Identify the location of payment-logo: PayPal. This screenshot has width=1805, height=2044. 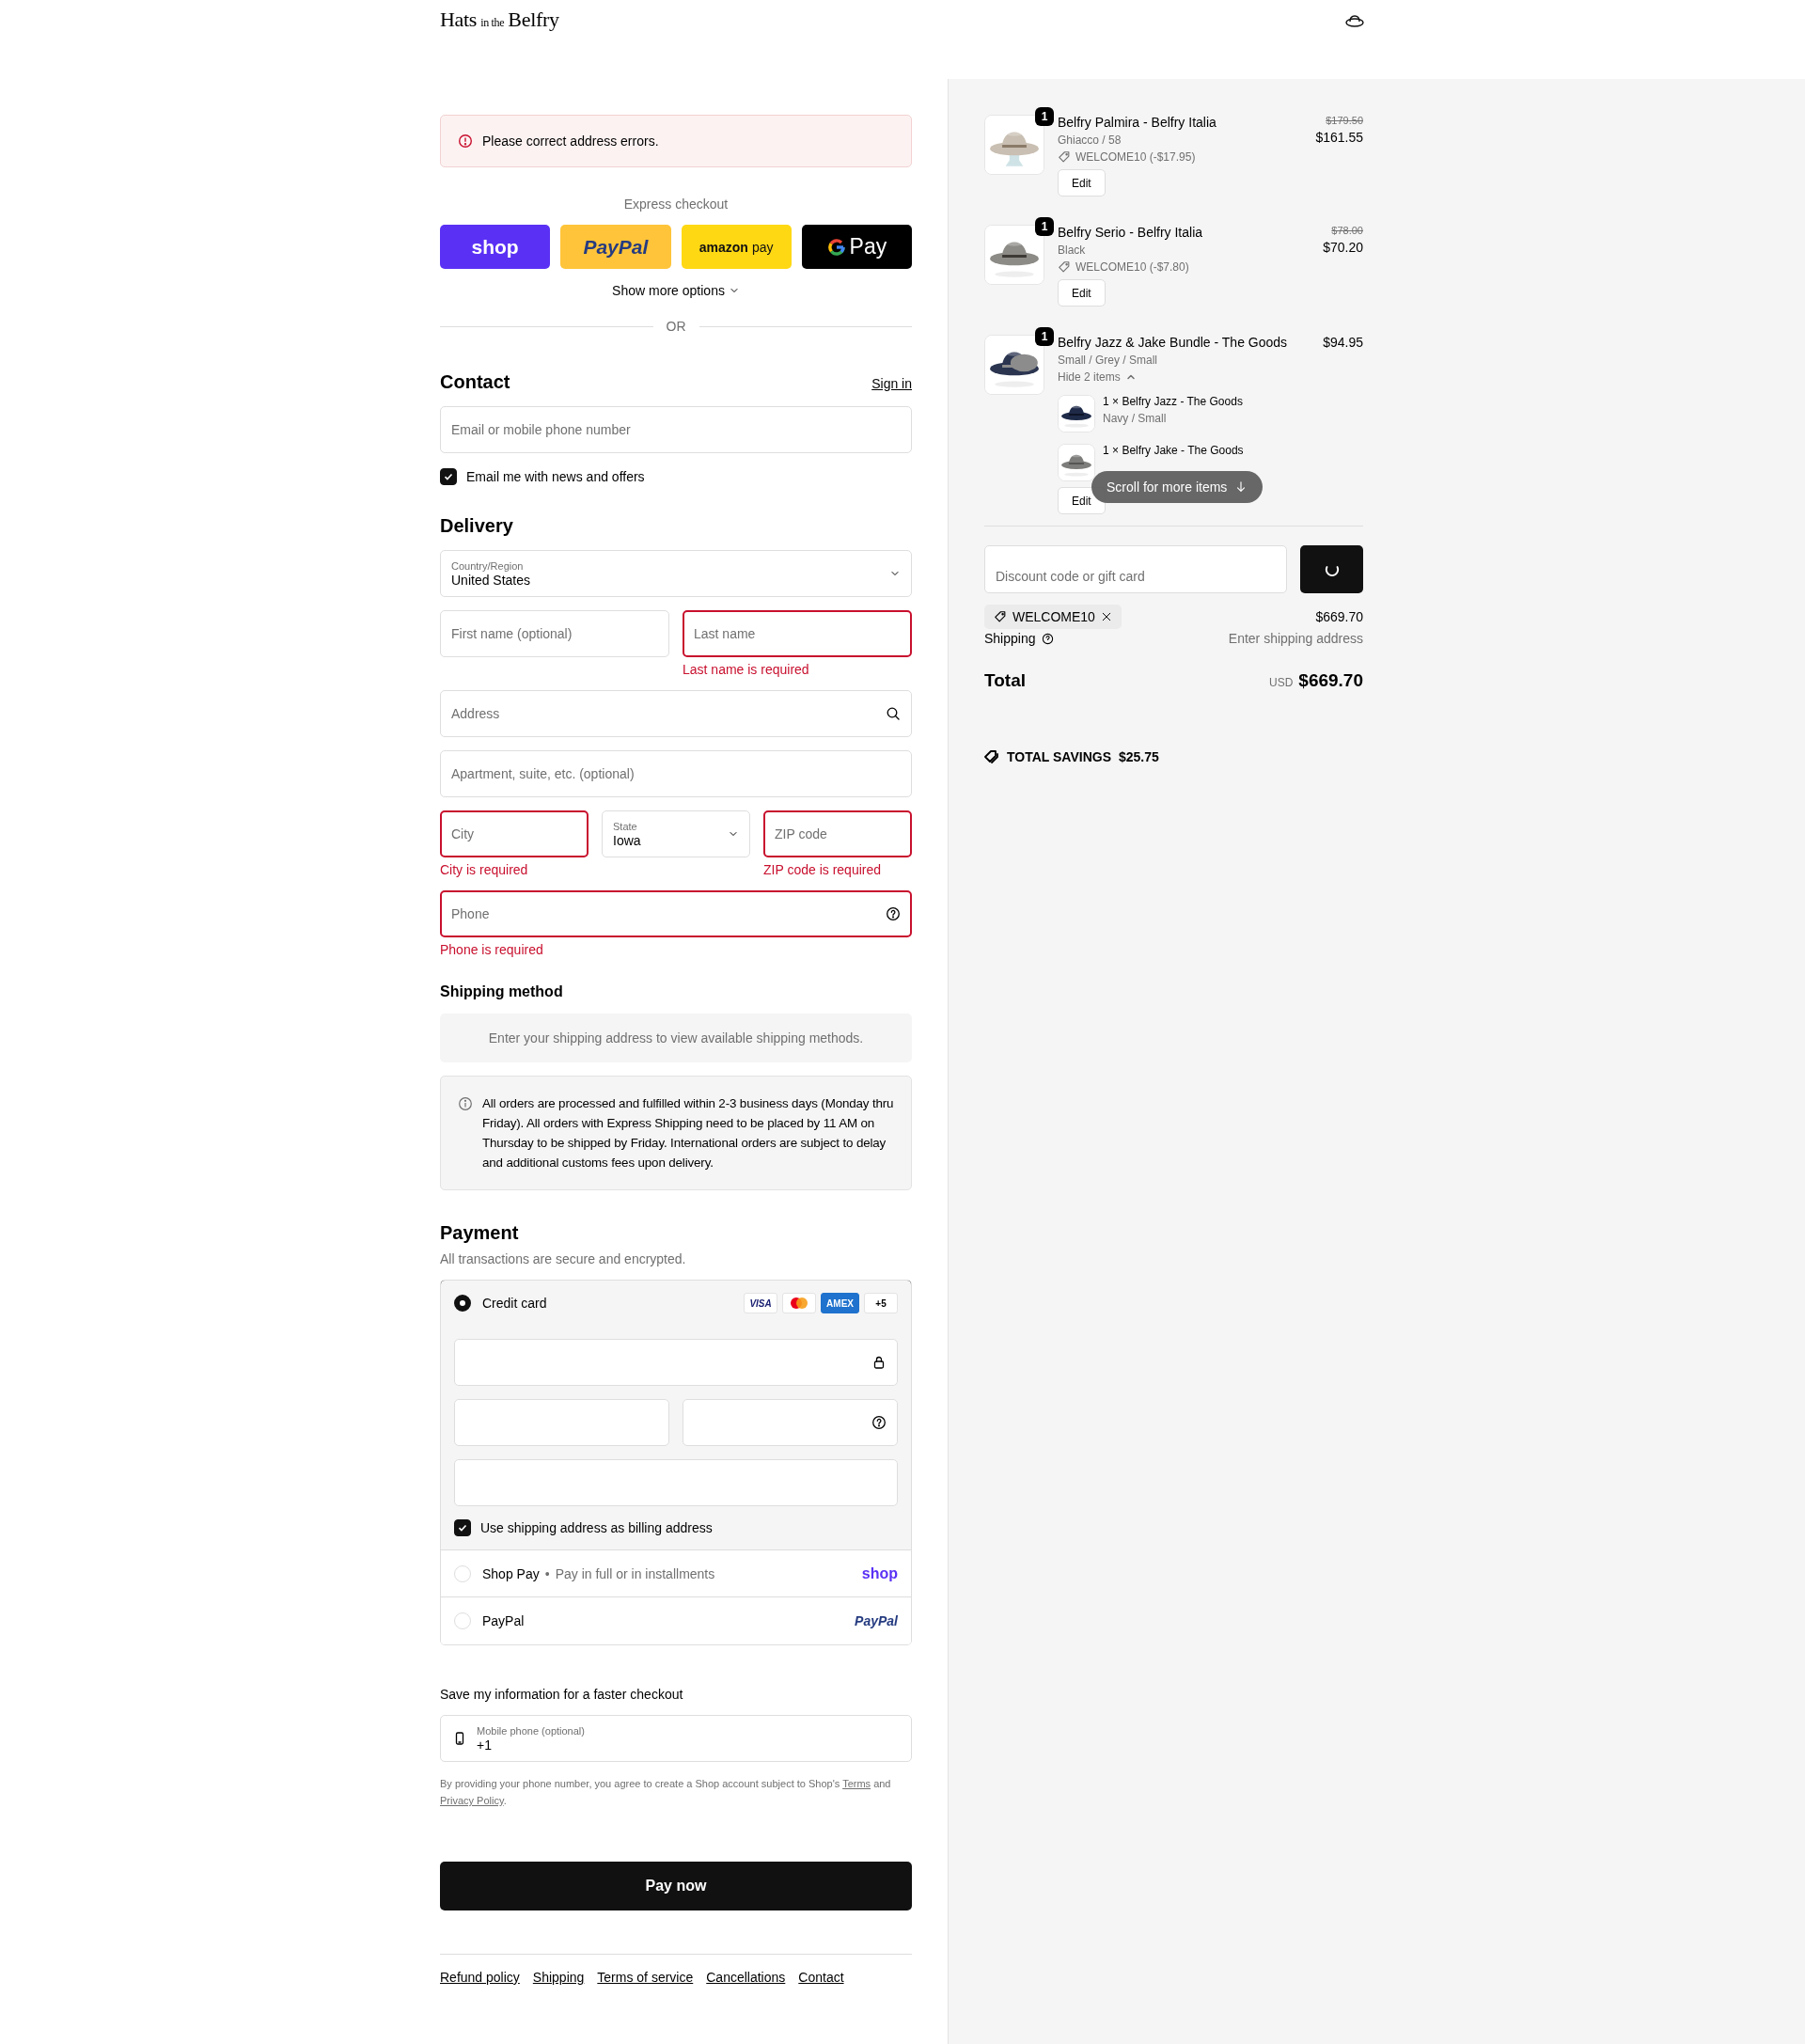
(876, 1620).